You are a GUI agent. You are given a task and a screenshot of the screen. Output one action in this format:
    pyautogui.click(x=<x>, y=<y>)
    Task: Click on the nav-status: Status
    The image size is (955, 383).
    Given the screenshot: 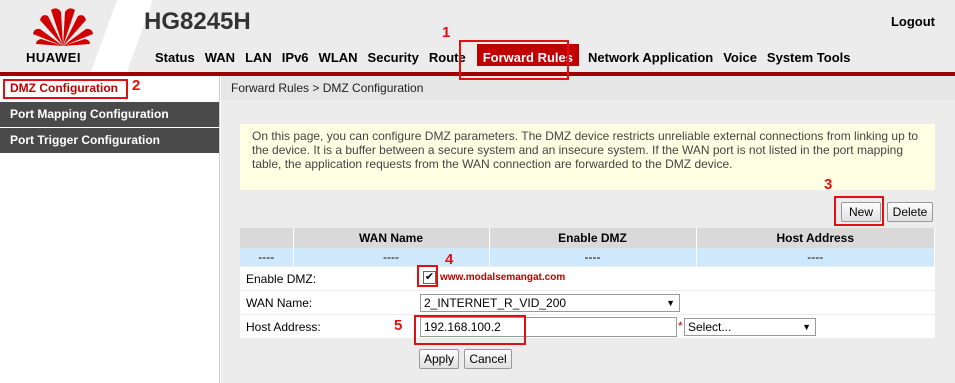 What is the action you would take?
    pyautogui.click(x=175, y=57)
    